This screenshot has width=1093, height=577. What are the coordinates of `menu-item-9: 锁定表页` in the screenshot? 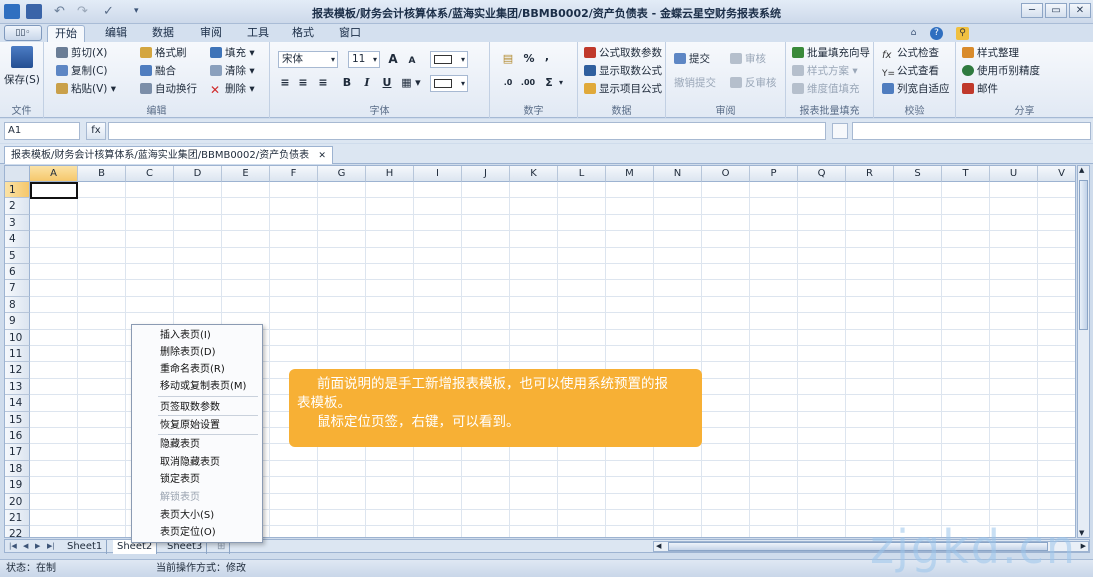 It's located at (197, 479).